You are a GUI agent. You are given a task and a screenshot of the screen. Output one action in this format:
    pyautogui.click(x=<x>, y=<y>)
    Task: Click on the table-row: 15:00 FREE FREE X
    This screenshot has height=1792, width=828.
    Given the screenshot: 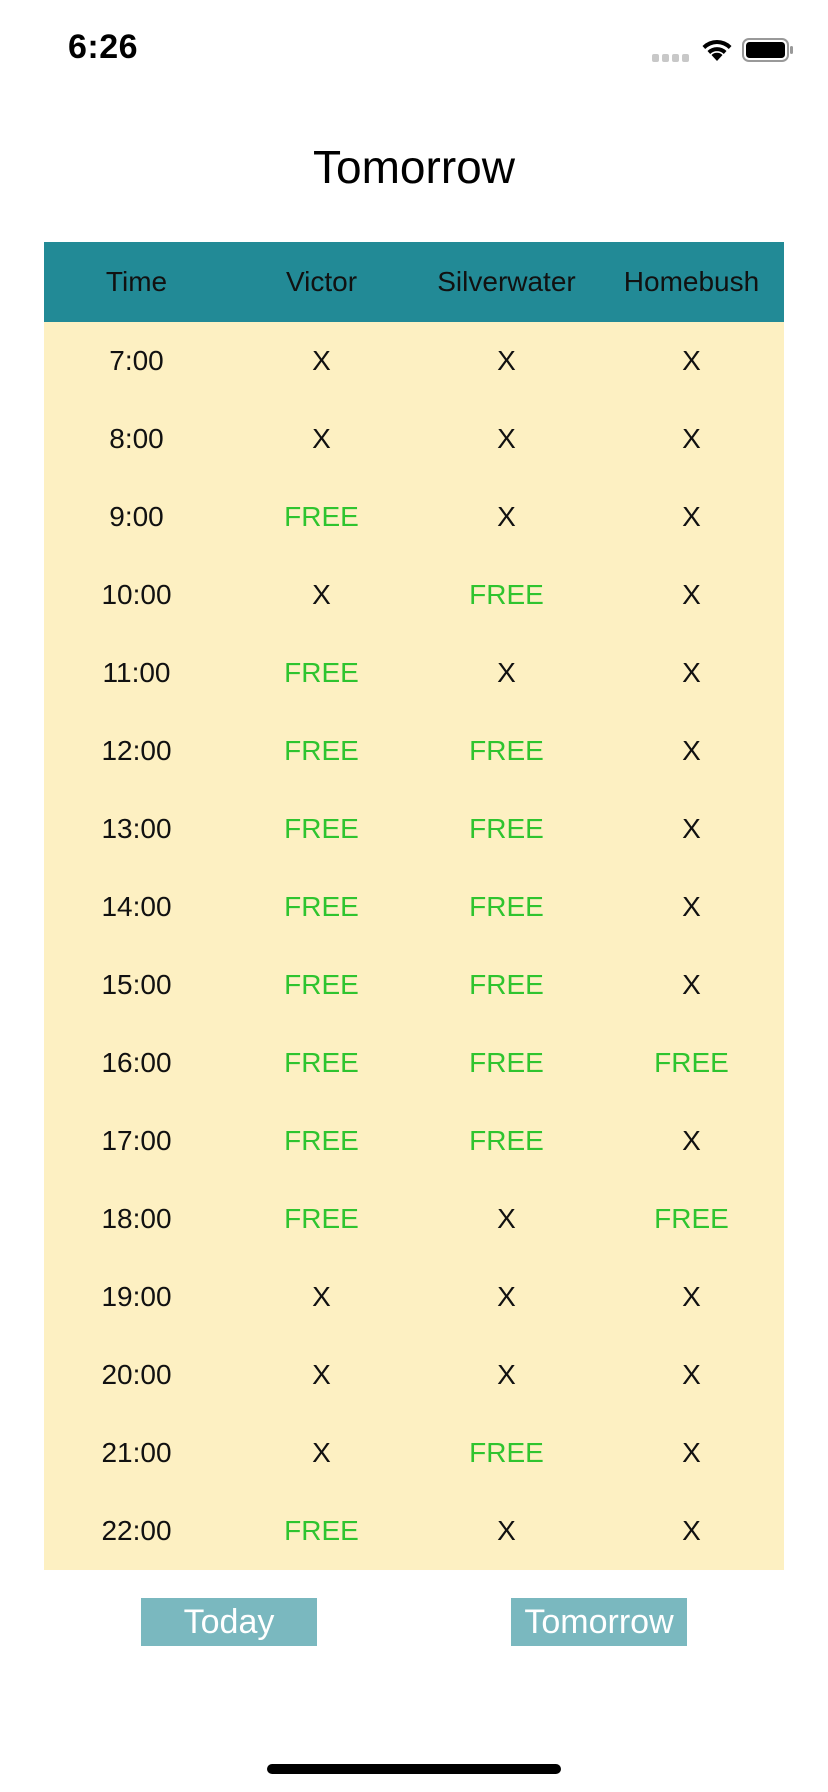 What is the action you would take?
    pyautogui.click(x=414, y=985)
    